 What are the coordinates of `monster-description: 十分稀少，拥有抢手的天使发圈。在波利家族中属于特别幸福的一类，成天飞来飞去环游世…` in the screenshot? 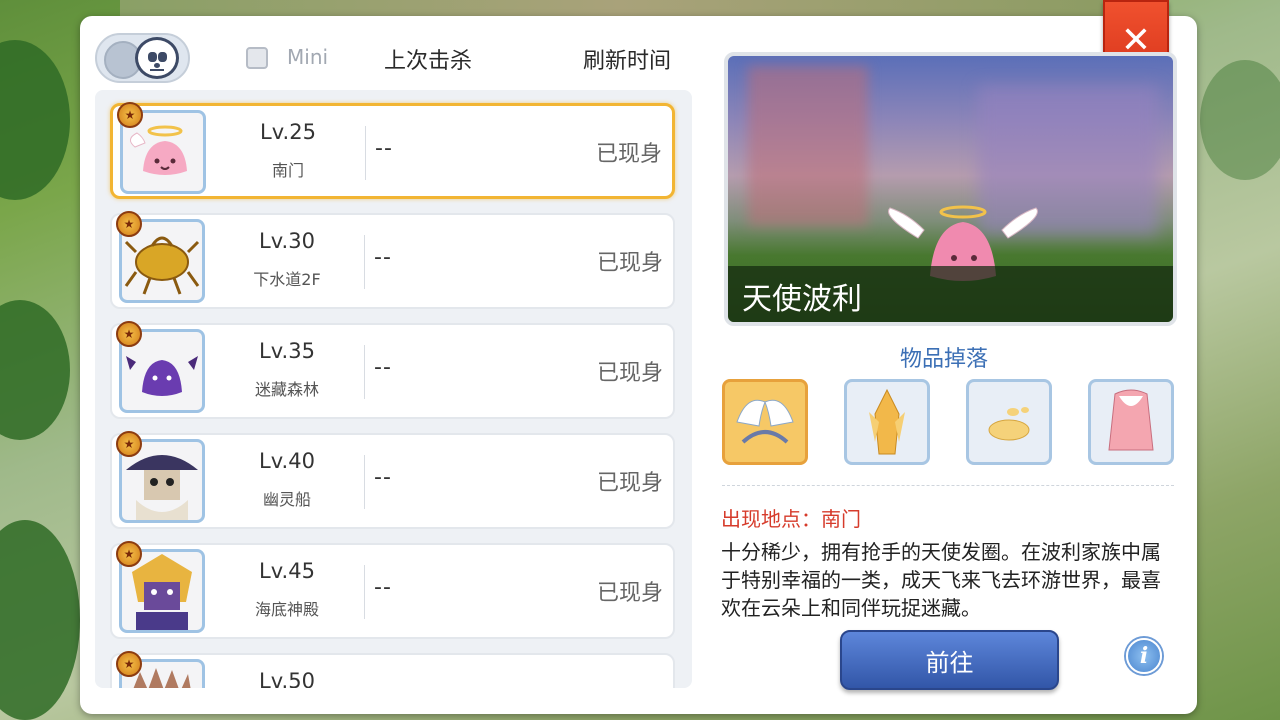 It's located at (941, 580).